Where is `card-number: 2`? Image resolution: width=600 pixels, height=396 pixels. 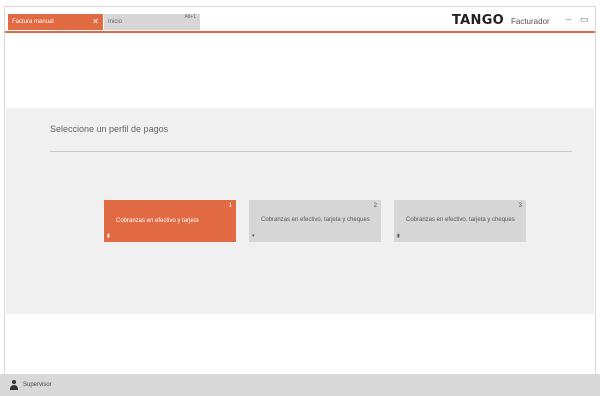 card-number: 2 is located at coordinates (375, 206).